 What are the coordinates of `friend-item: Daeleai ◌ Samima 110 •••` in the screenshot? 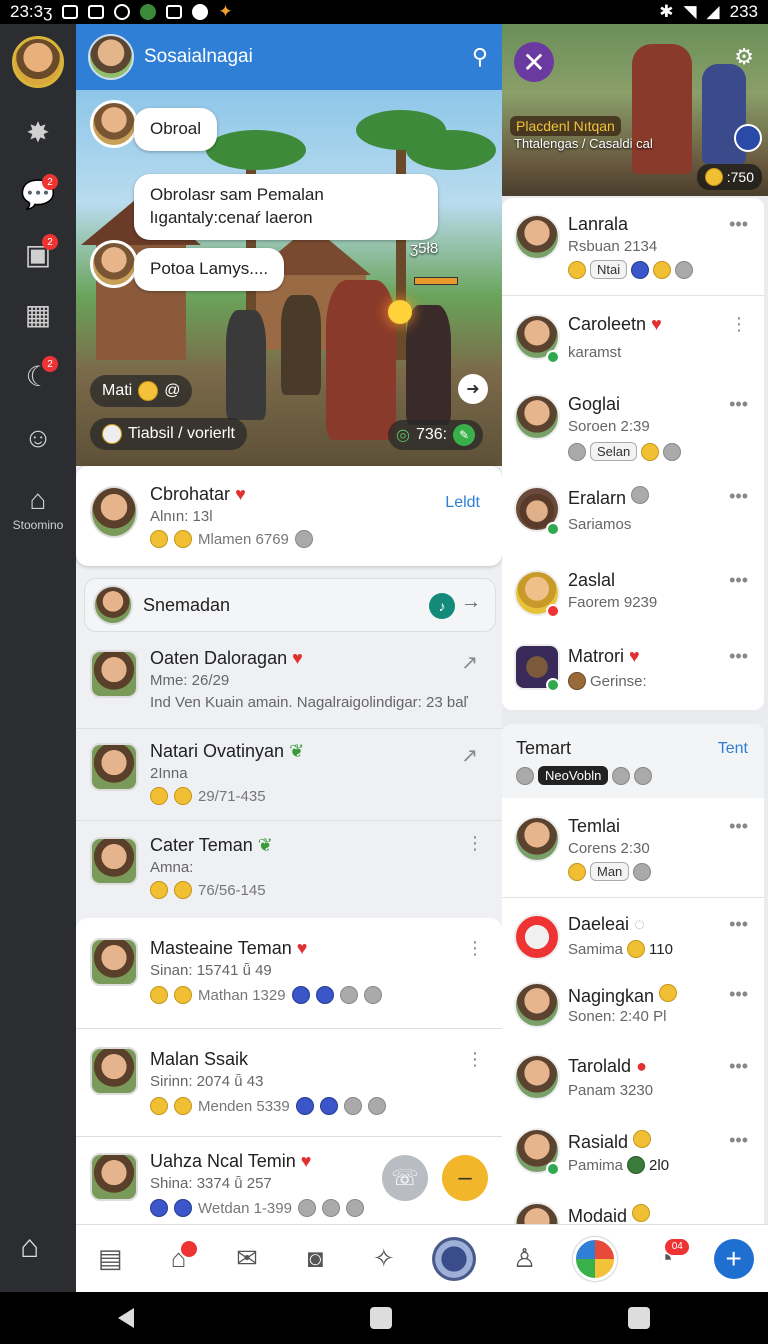 It's located at (633, 935).